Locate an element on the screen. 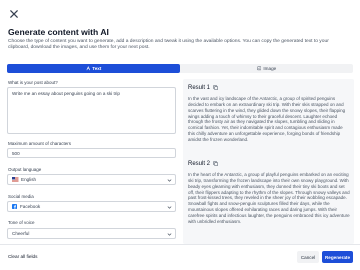 The width and height of the screenshot is (360, 270). max-chars-label: Maximum amount of characters is located at coordinates (40, 143).